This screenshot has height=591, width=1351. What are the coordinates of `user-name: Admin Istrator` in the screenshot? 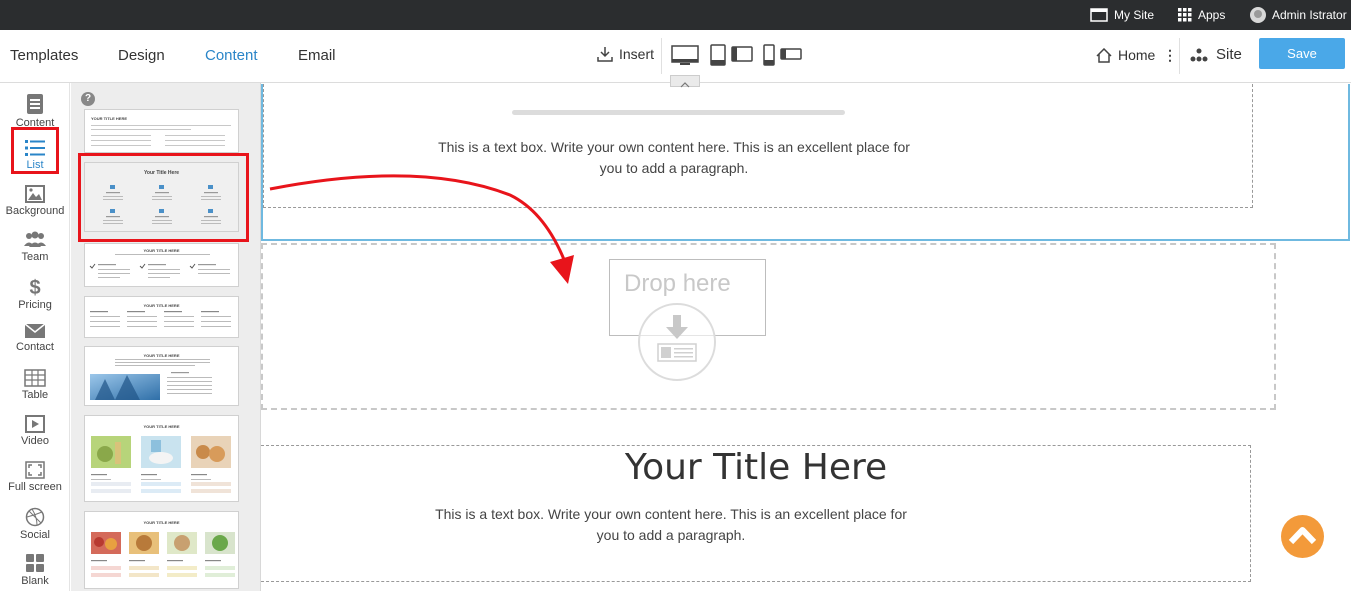 It's located at (1309, 15).